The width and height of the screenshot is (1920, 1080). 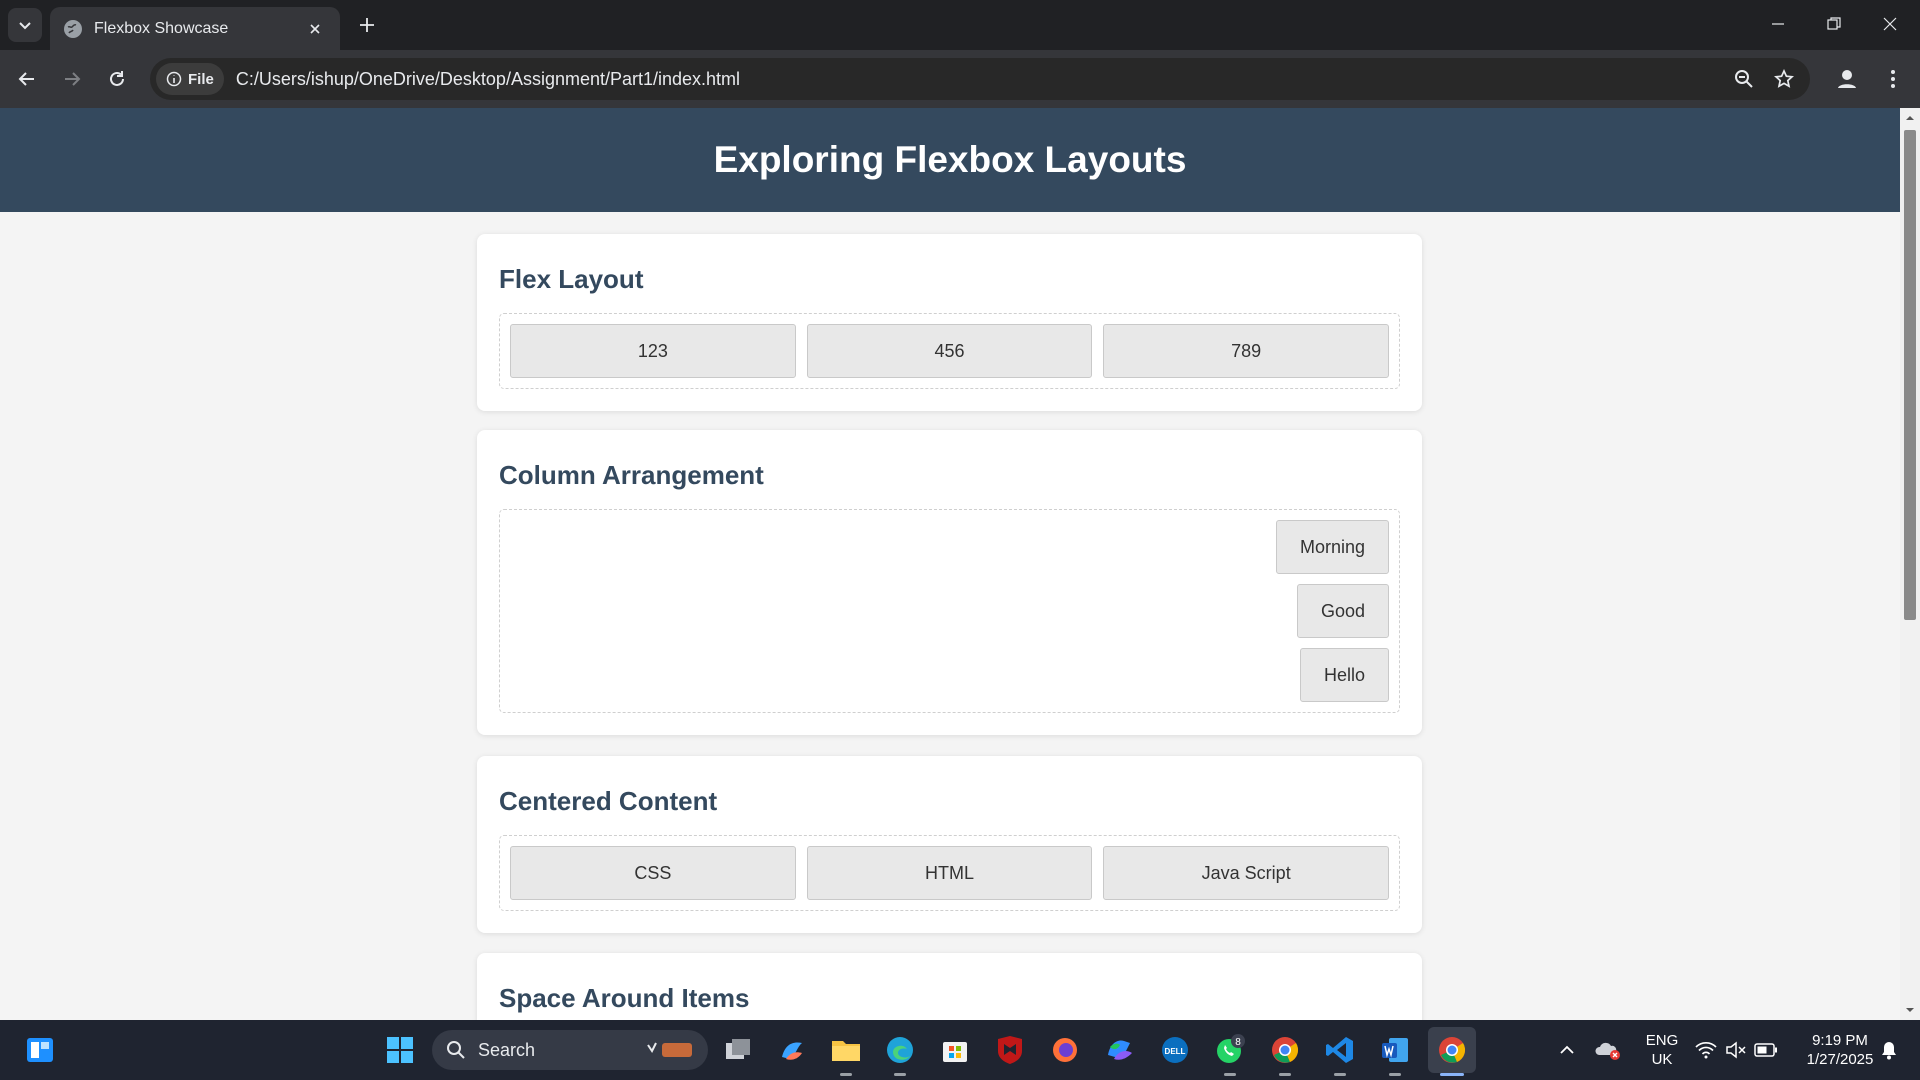 I want to click on reload-icon, so click(x=117, y=79).